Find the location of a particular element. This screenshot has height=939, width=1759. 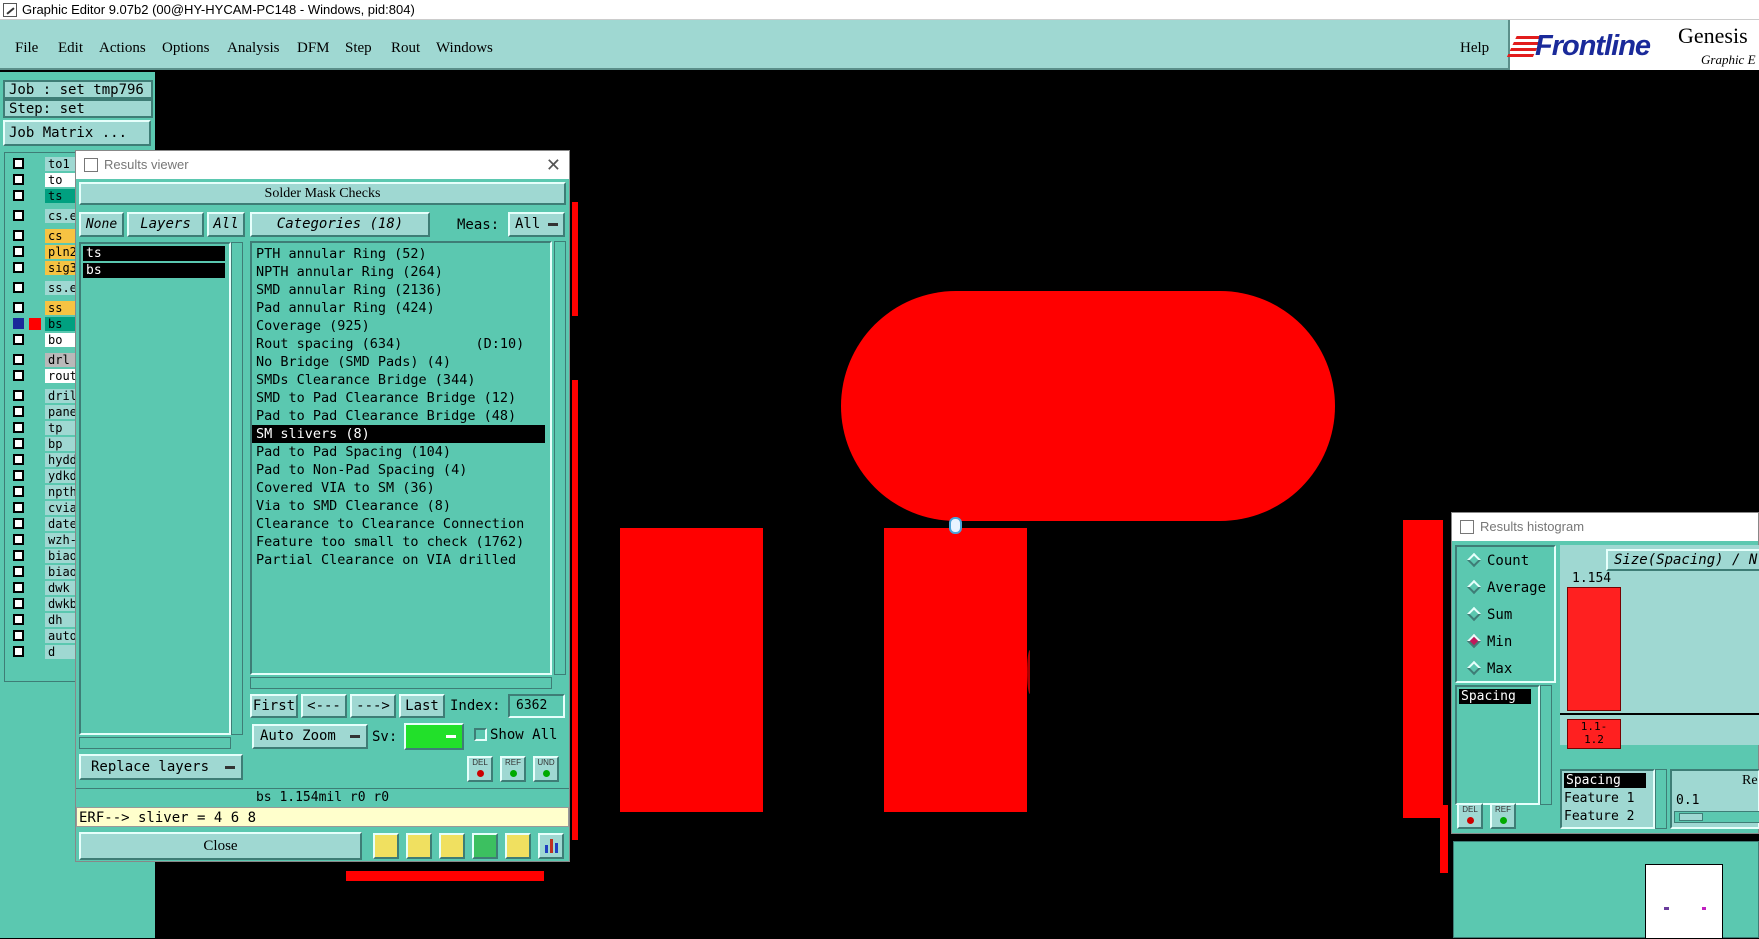

layers-button: Layers is located at coordinates (165, 224).